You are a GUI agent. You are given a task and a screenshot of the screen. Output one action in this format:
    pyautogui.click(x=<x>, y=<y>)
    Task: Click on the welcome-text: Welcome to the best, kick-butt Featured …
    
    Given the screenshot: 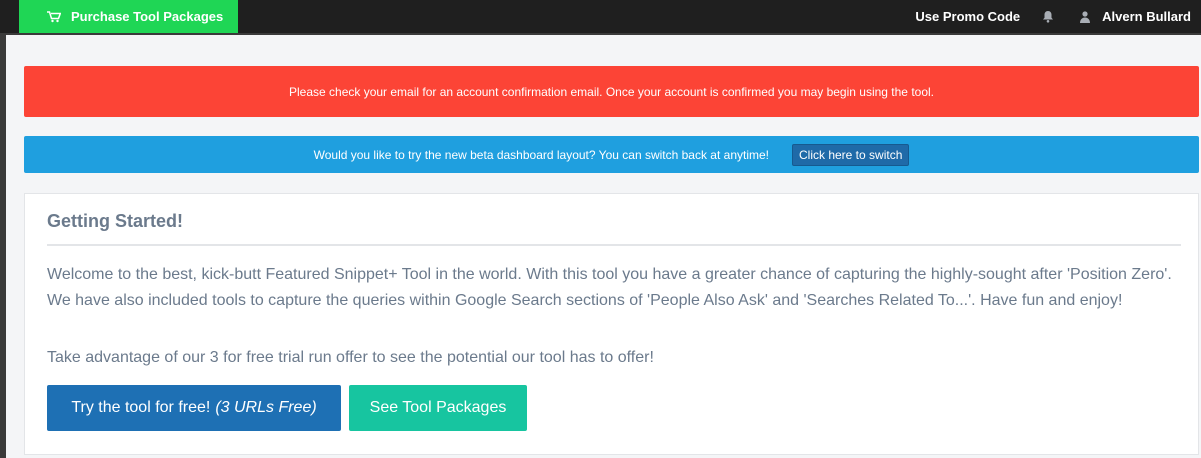 What is the action you would take?
    pyautogui.click(x=609, y=287)
    